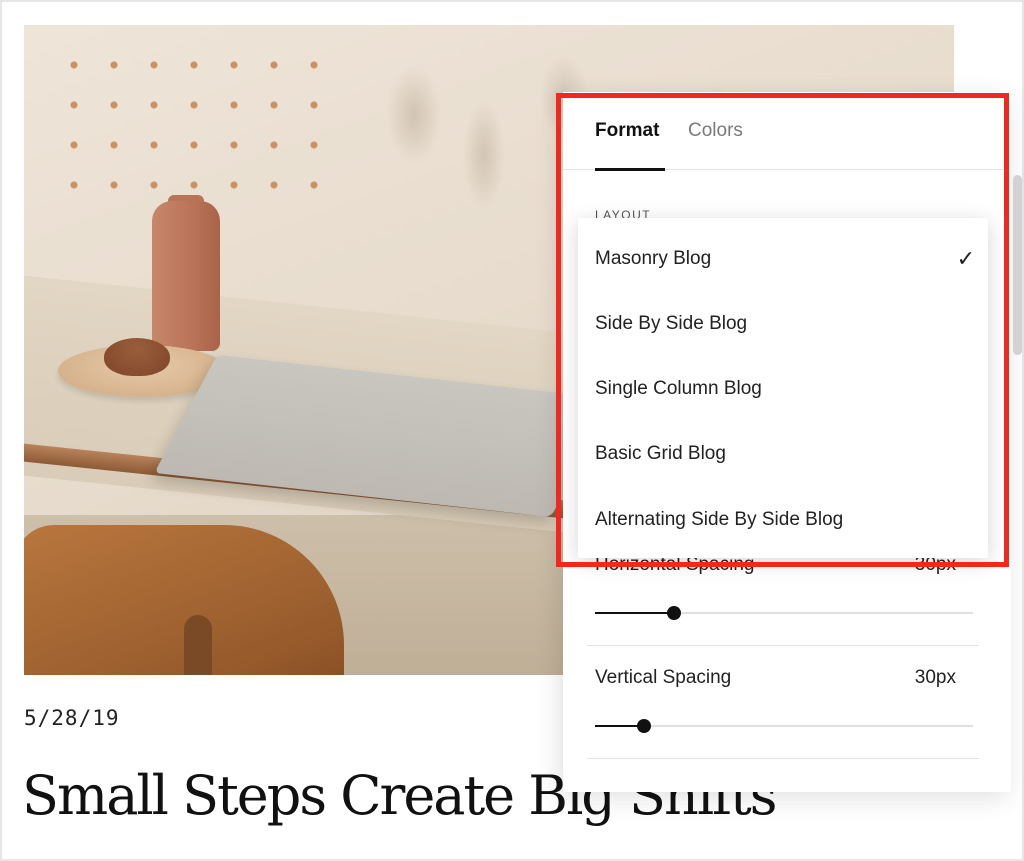 This screenshot has height=861, width=1024. Describe the element at coordinates (784, 726) in the screenshot. I see `vertical-spacing-slider` at that location.